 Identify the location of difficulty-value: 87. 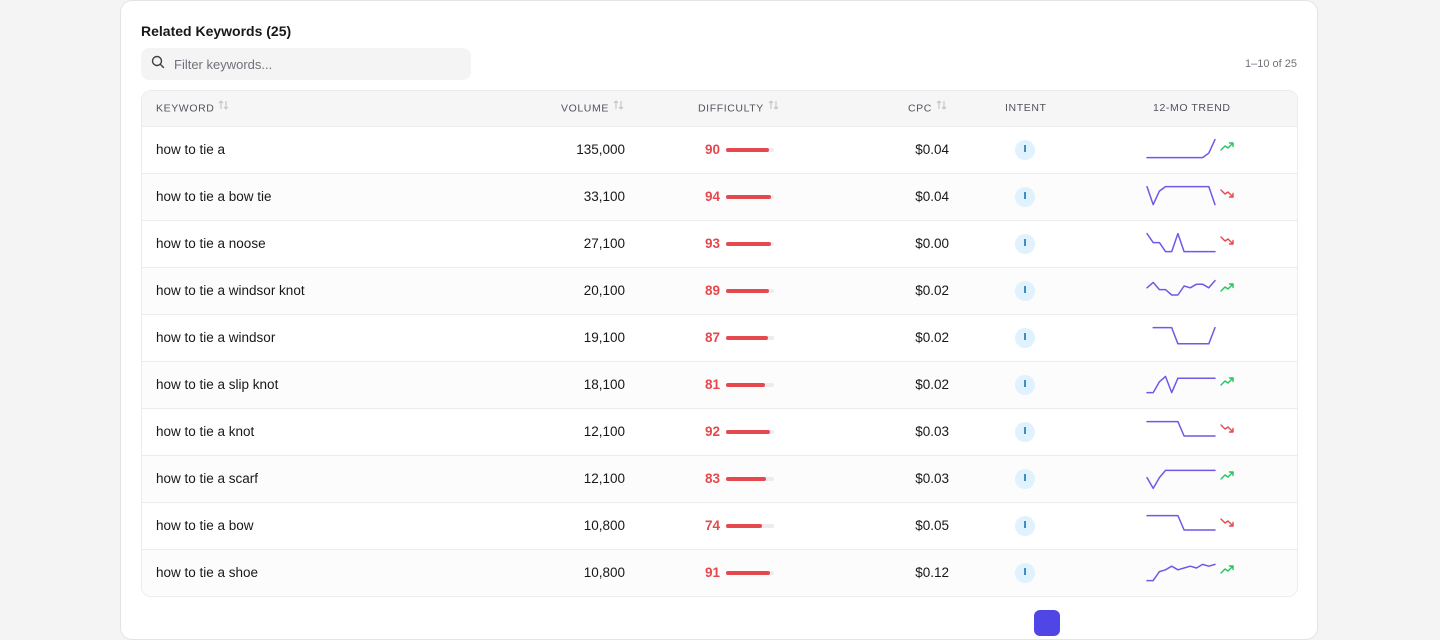
(712, 337).